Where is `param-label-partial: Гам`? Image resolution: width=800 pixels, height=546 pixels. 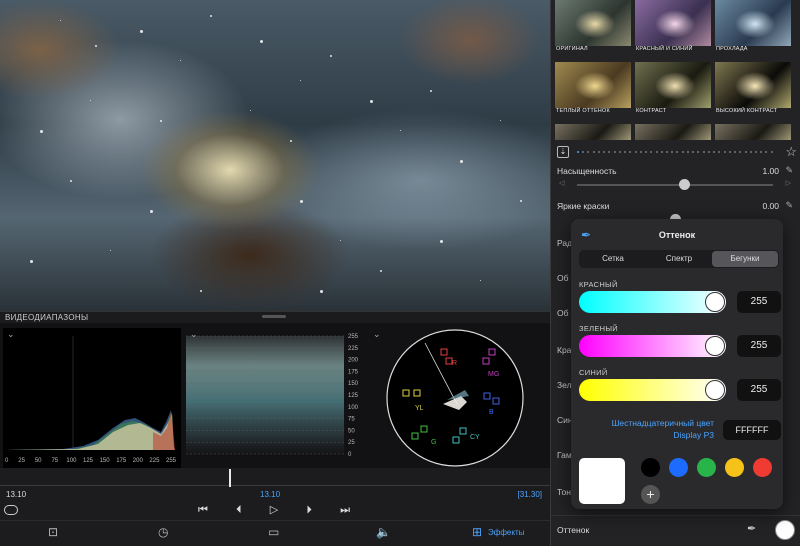 param-label-partial: Гам is located at coordinates (564, 455).